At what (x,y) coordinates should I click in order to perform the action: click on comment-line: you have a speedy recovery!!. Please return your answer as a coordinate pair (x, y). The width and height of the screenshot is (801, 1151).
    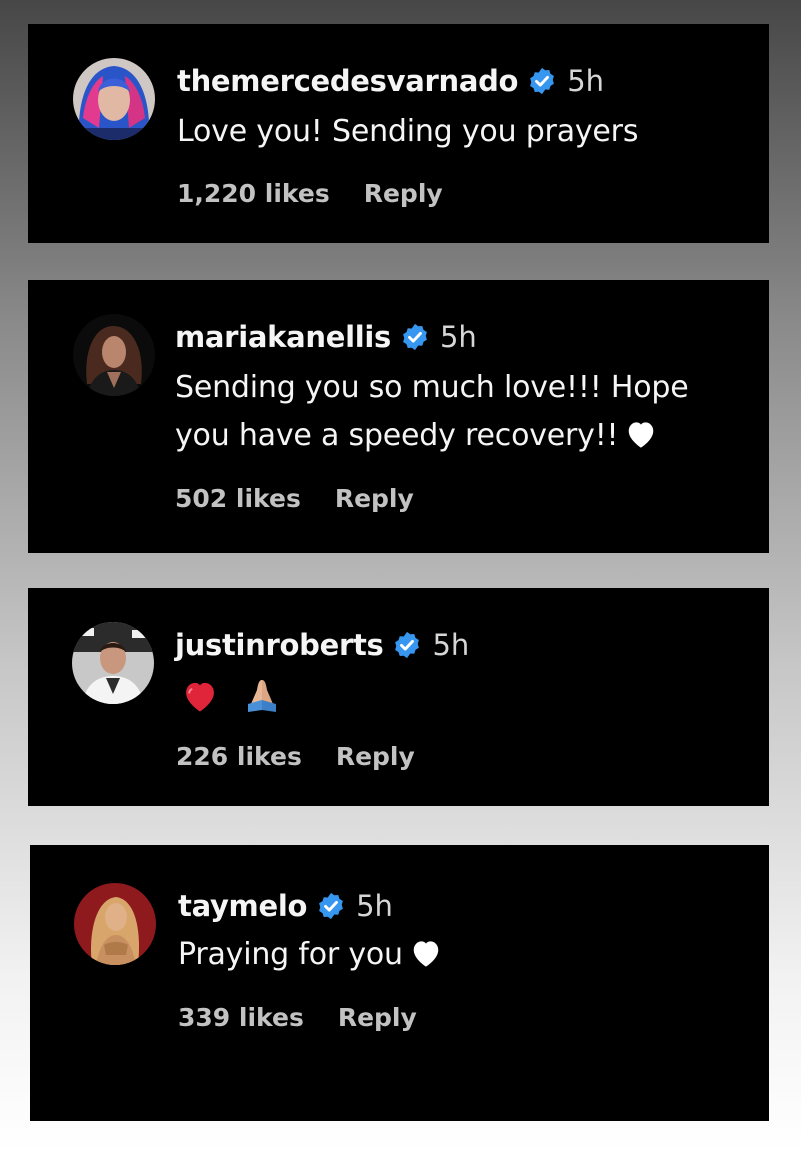
    Looking at the image, I should click on (397, 435).